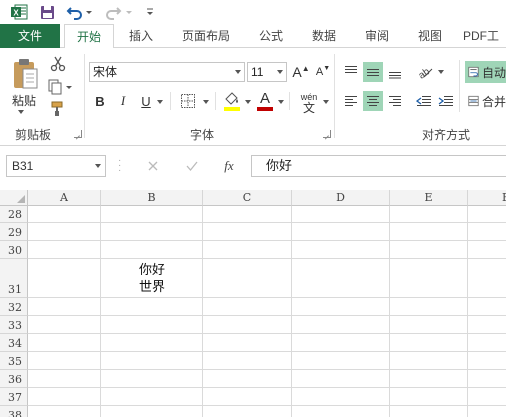 The height and width of the screenshot is (417, 506). What do you see at coordinates (14, 361) in the screenshot?
I see `row-header-35: 35` at bounding box center [14, 361].